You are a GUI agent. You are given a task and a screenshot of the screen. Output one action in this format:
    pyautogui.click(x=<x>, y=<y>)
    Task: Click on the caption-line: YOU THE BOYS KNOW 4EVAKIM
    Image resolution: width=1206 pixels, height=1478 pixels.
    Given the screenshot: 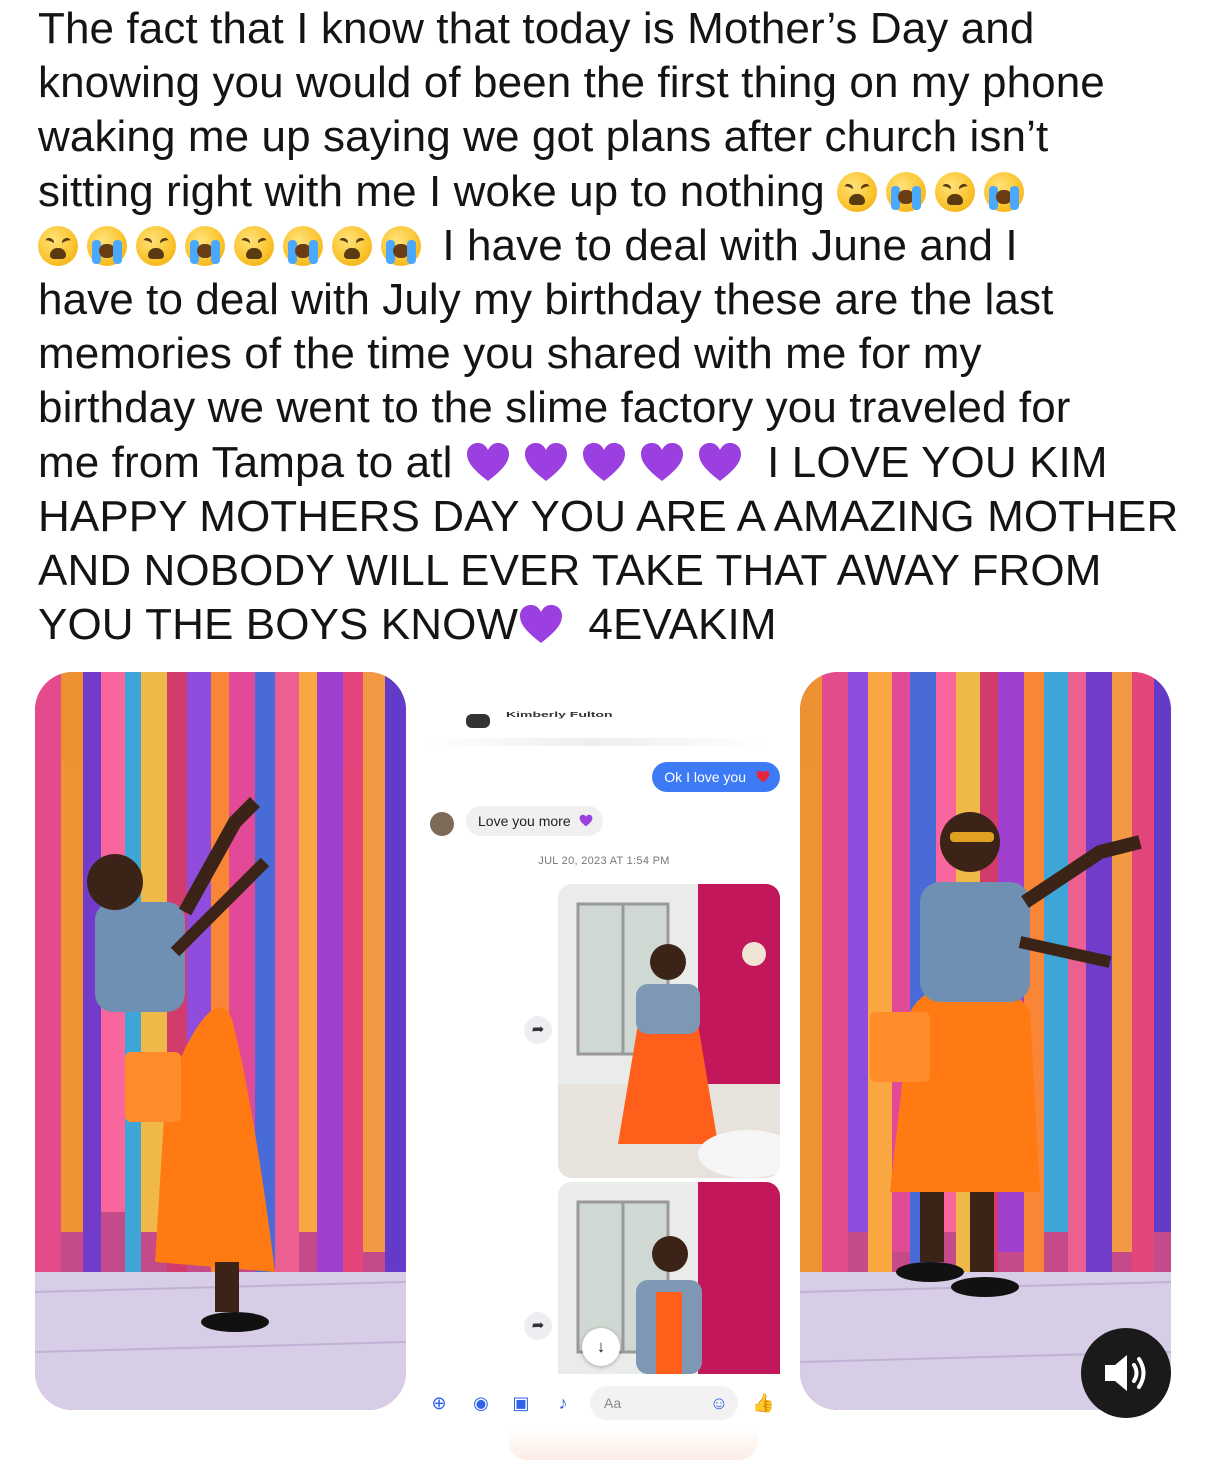 What is the action you would take?
    pyautogui.click(x=605, y=625)
    